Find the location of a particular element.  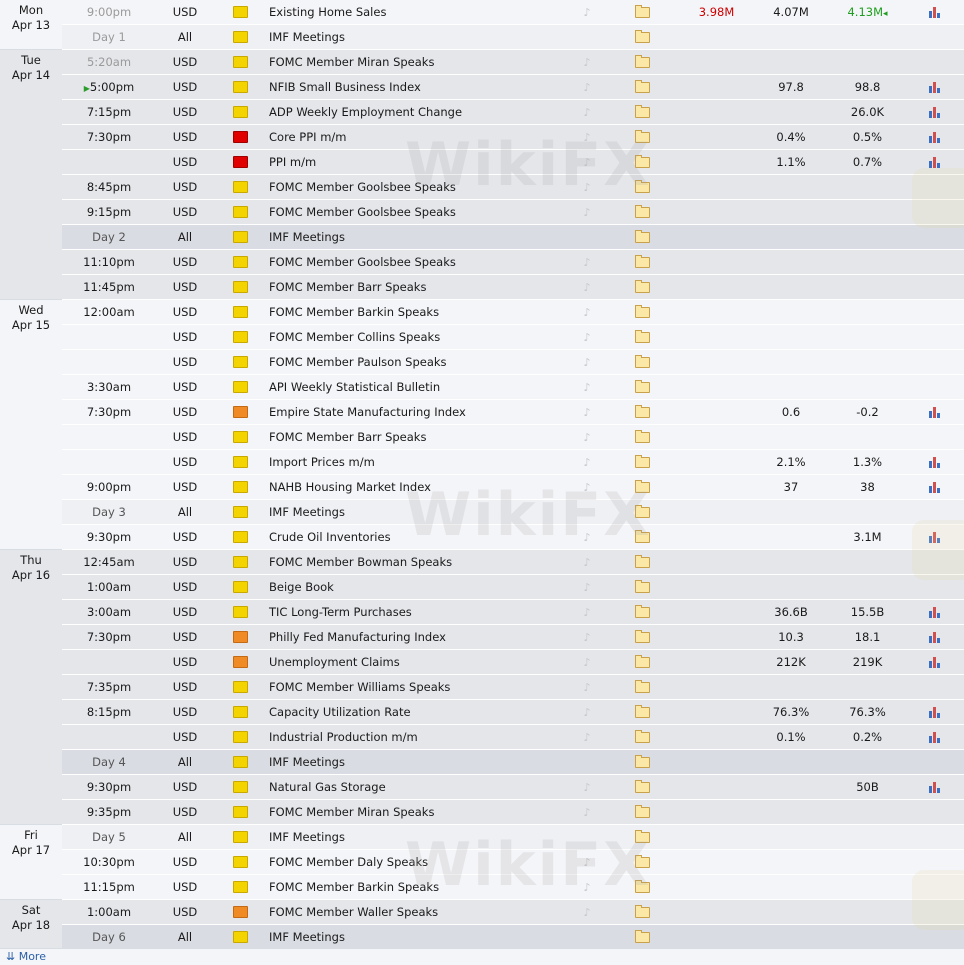

event-name-text: Empire State Manufacturing Index is located at coordinates (367, 412).